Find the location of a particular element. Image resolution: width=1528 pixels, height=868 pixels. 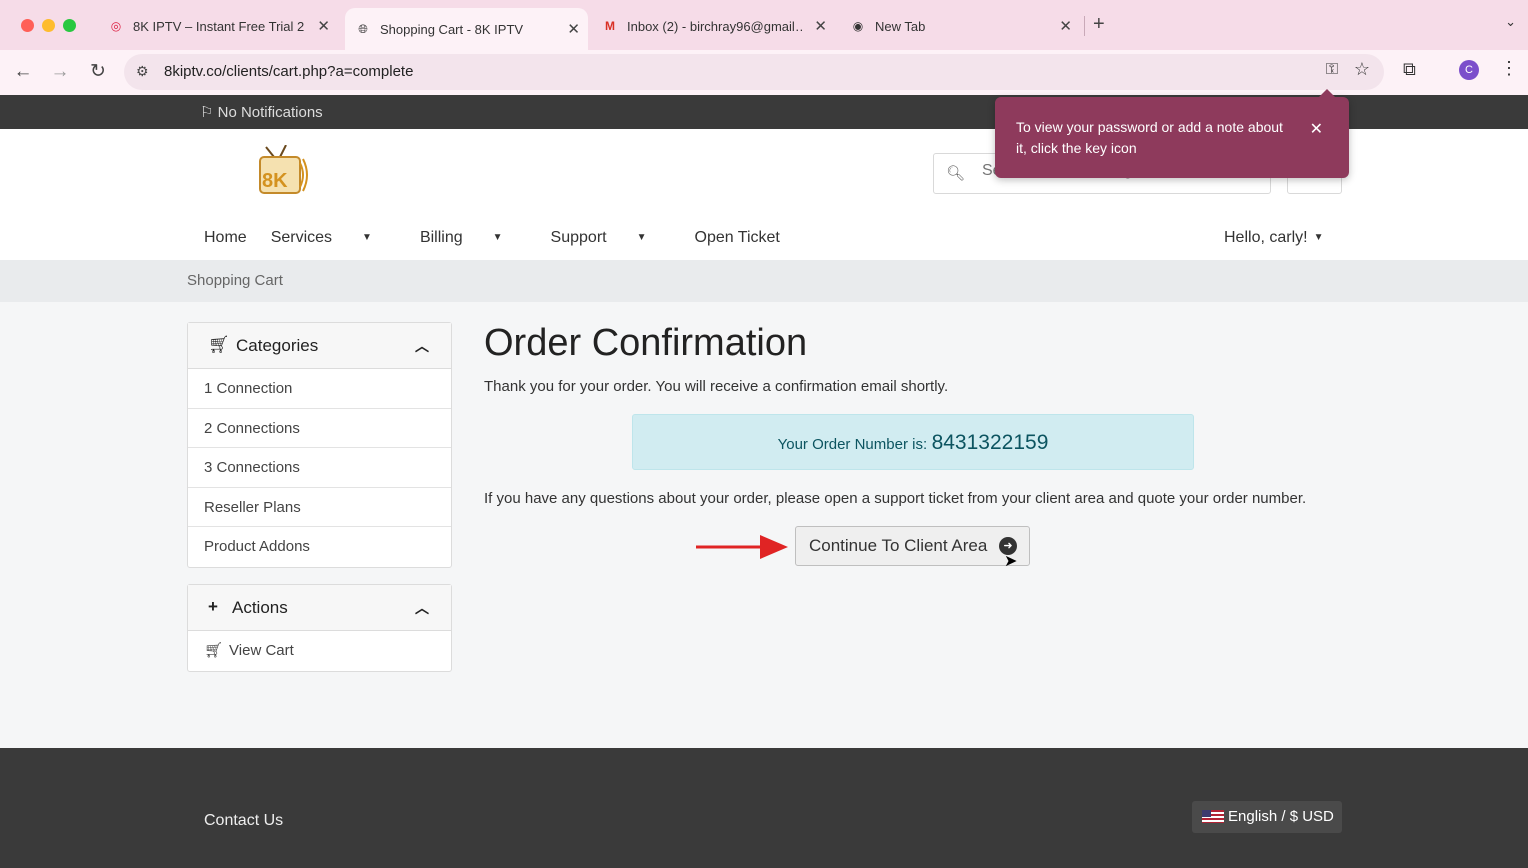

chrome-icon: ◉ is located at coordinates (858, 26).